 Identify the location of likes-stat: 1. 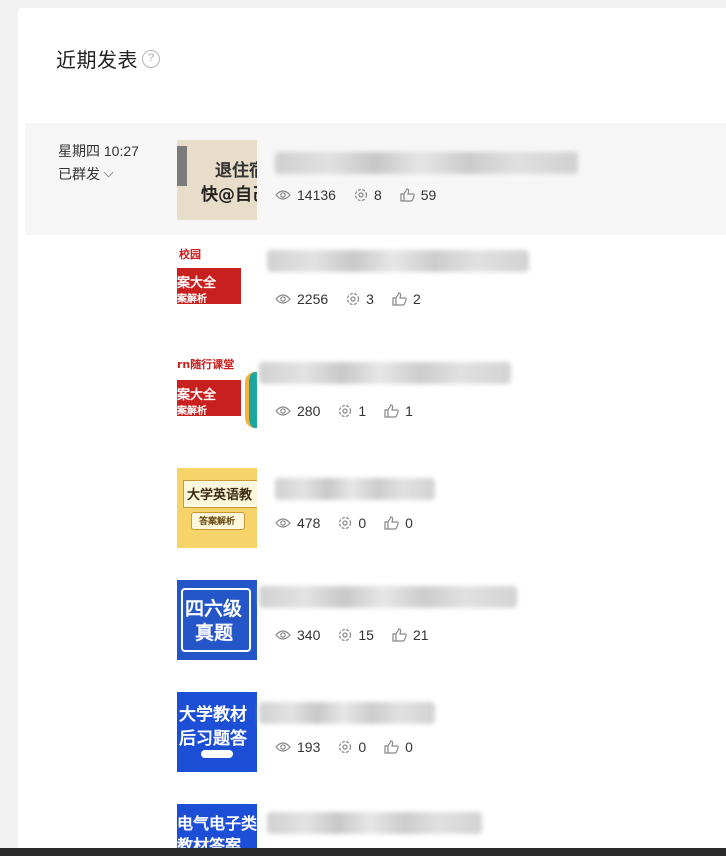
(398, 411).